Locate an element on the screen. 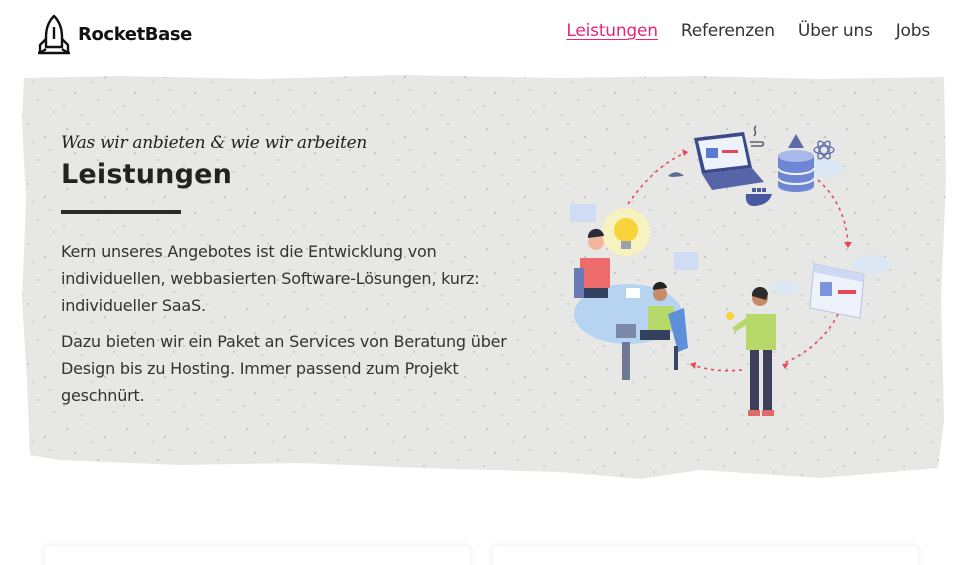 This screenshot has width=960, height=565. nav-item-leistungen: Leistungen is located at coordinates (612, 31).